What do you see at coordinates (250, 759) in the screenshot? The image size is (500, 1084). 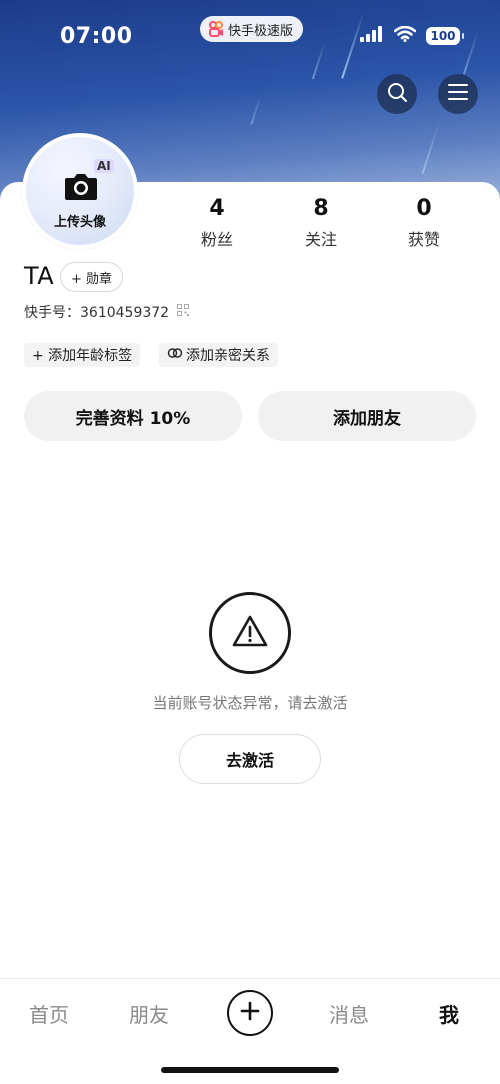 I see `activate-button: 去激活` at bounding box center [250, 759].